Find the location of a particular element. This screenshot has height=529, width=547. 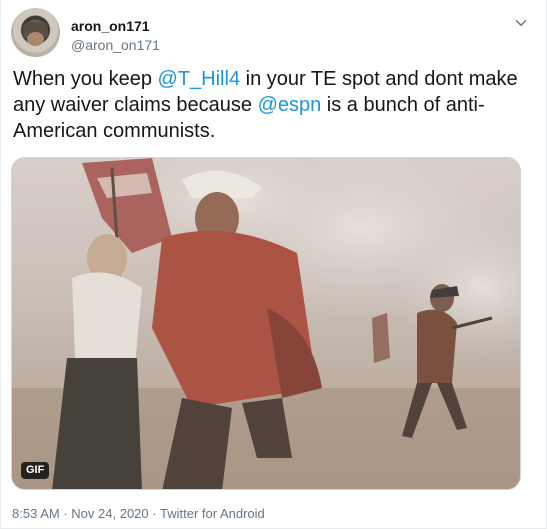

gif-badge: GIF is located at coordinates (35, 470).